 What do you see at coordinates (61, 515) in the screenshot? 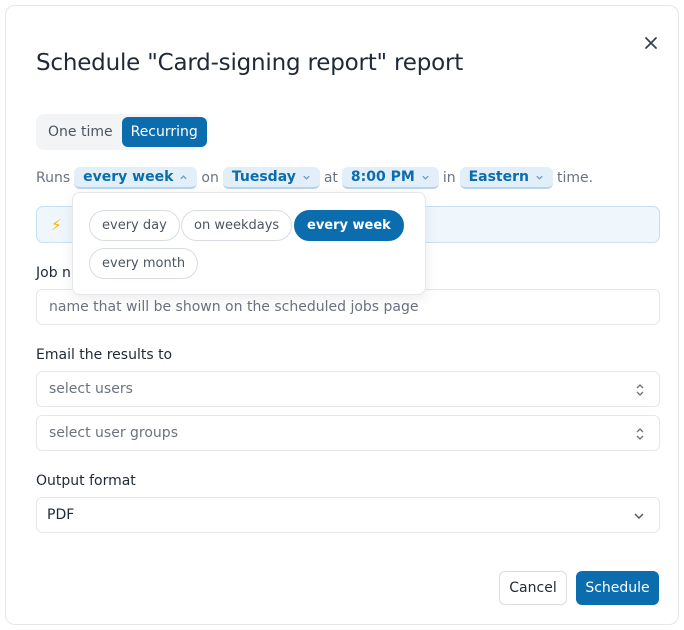
I see `output-format-value: PDF` at bounding box center [61, 515].